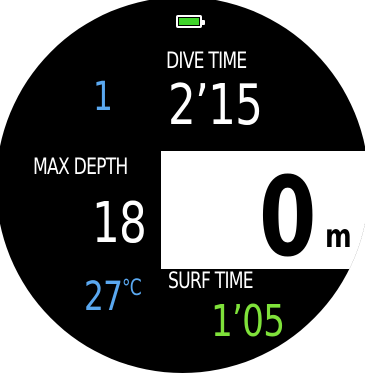  Describe the element at coordinates (103, 297) in the screenshot. I see `temperature-value: 27` at that location.